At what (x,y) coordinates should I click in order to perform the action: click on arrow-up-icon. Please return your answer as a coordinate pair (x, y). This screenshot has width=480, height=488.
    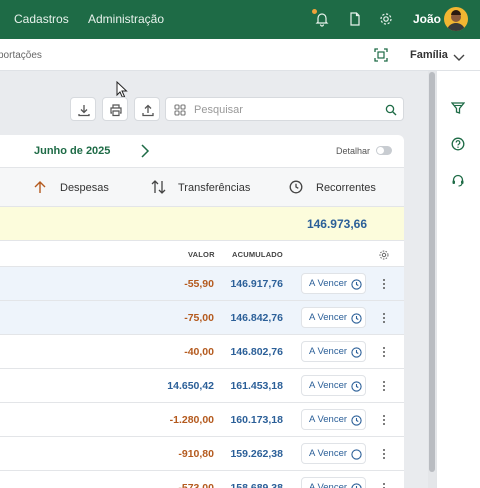
    Looking at the image, I should click on (40, 189).